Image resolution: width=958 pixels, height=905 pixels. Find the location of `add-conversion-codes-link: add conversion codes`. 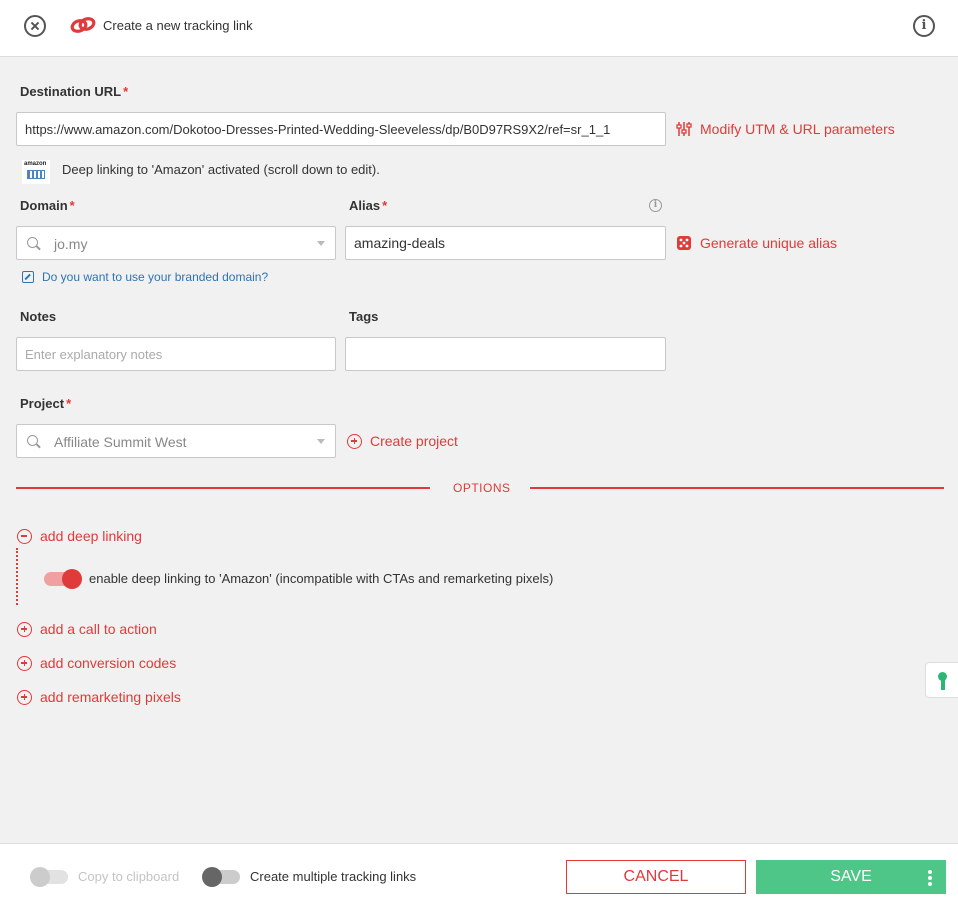

add-conversion-codes-link: add conversion codes is located at coordinates (96, 663).